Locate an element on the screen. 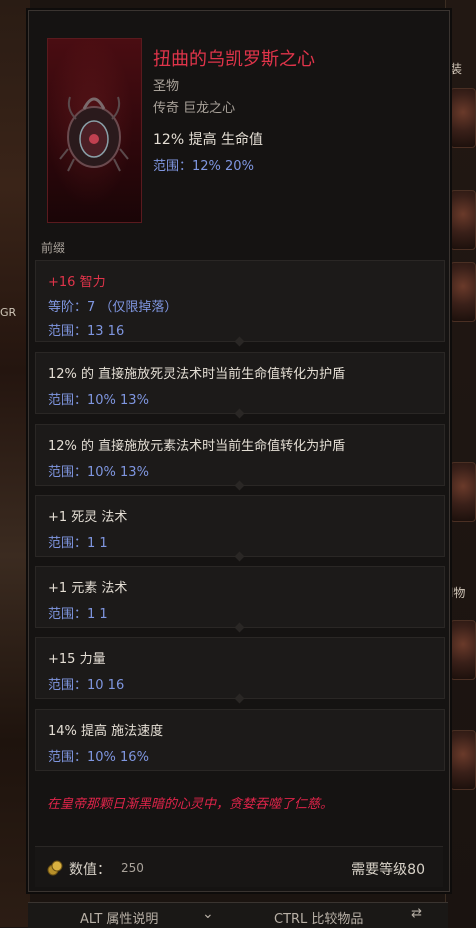 The width and height of the screenshot is (476, 928). affix-range: 范围：10 16 is located at coordinates (86, 685).